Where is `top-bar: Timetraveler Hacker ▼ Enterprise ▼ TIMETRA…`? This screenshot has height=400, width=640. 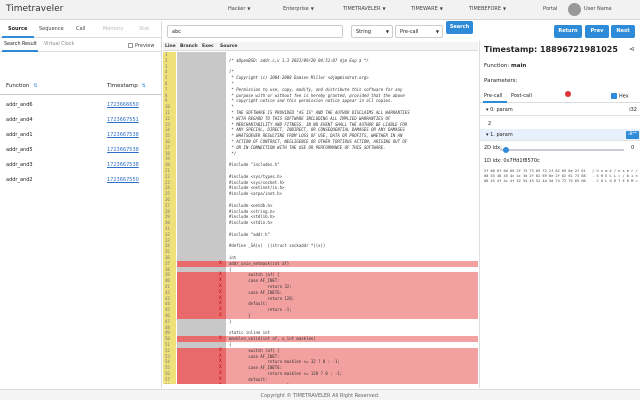
top-bar: Timetraveler Hacker ▼ Enterprise ▼ TIMETRA… is located at coordinates (320, 10).